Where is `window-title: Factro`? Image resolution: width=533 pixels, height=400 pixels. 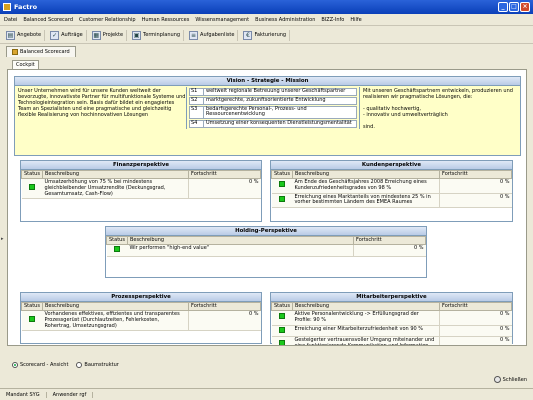
window-title: Factro is located at coordinates (26, 7).